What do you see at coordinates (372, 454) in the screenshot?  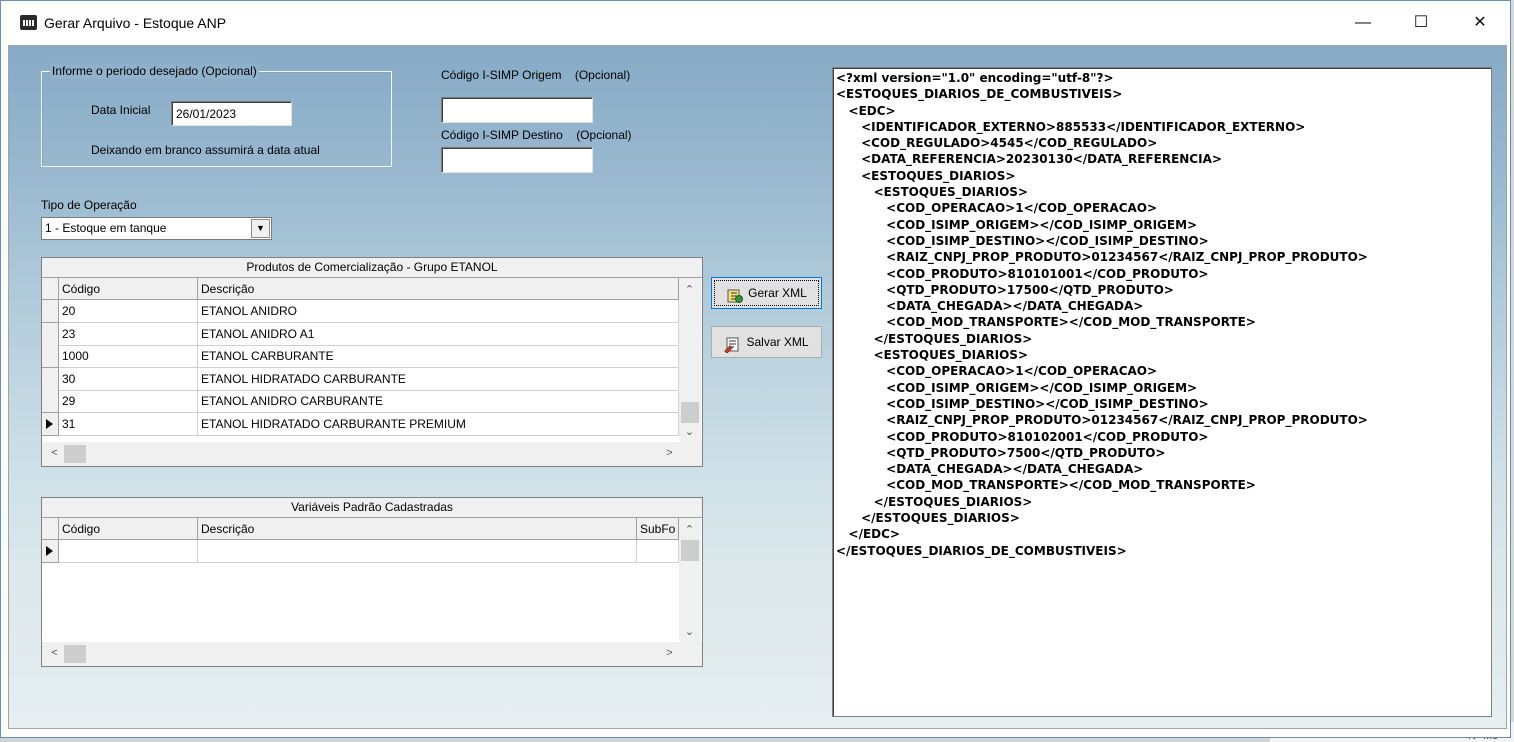 I see `produtos-horizontal-scrollbar: < >` at bounding box center [372, 454].